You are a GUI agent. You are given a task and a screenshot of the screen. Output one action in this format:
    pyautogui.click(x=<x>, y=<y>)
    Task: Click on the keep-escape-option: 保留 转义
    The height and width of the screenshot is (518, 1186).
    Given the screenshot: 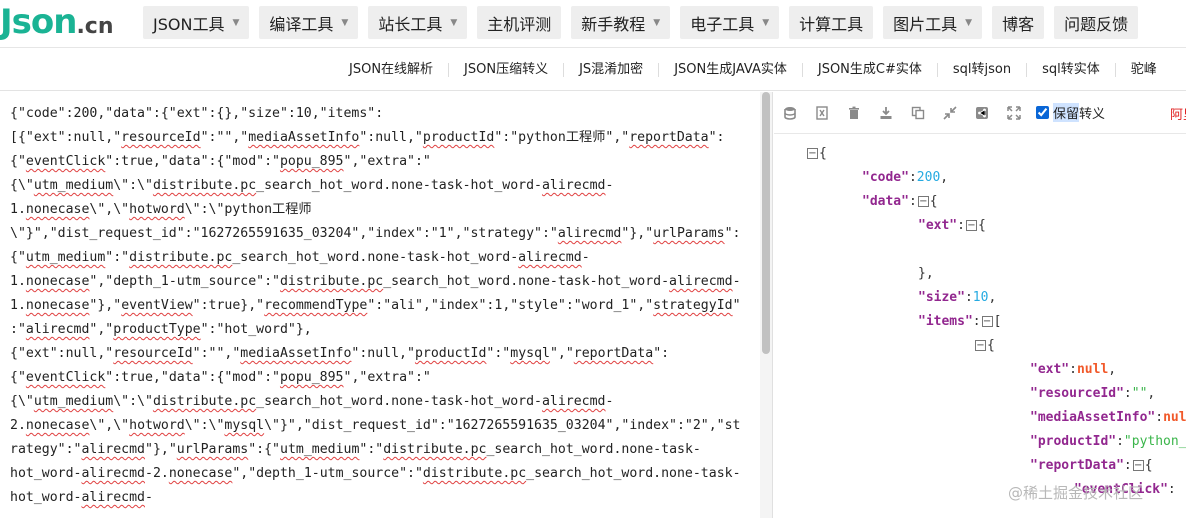 What is the action you would take?
    pyautogui.click(x=1070, y=112)
    